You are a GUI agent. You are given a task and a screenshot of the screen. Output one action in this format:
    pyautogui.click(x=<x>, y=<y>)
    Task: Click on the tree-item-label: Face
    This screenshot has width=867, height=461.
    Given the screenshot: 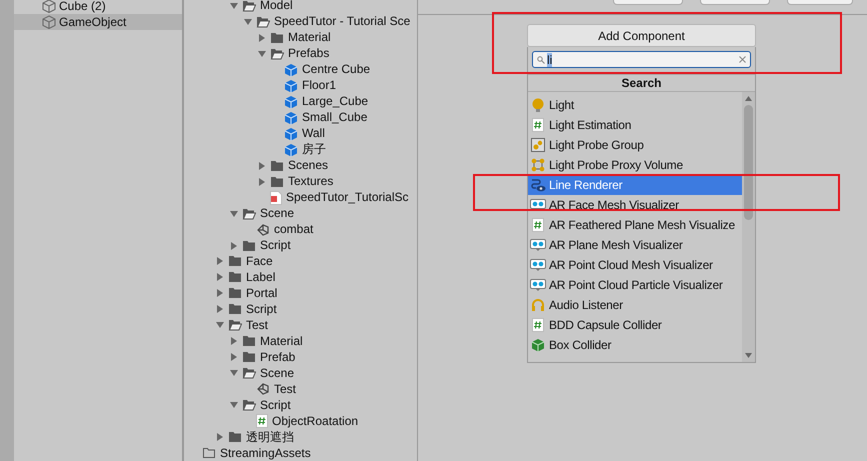 What is the action you would take?
    pyautogui.click(x=259, y=261)
    